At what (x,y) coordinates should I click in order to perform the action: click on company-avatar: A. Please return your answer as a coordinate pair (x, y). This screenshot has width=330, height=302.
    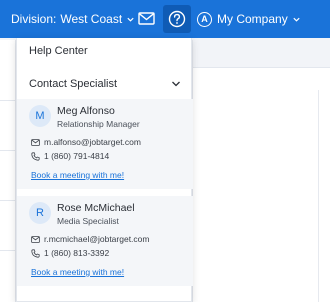
    Looking at the image, I should click on (204, 19).